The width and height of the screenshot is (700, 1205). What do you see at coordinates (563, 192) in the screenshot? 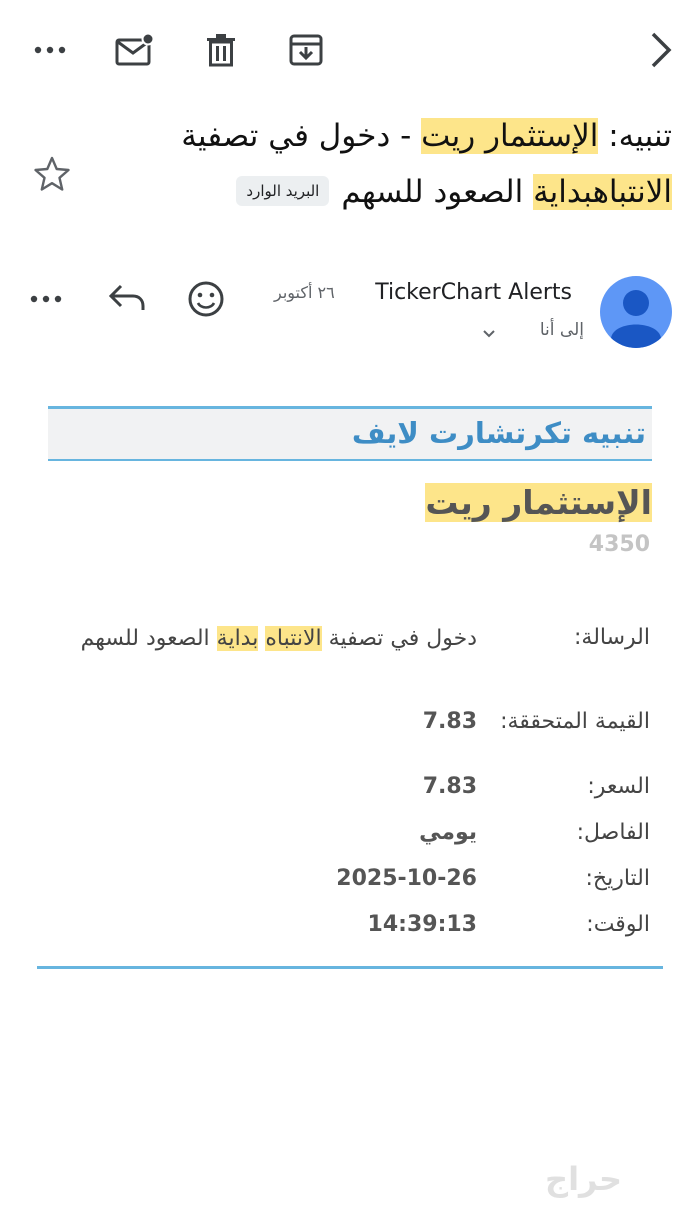
I see `subject-highlight-2: بداية` at bounding box center [563, 192].